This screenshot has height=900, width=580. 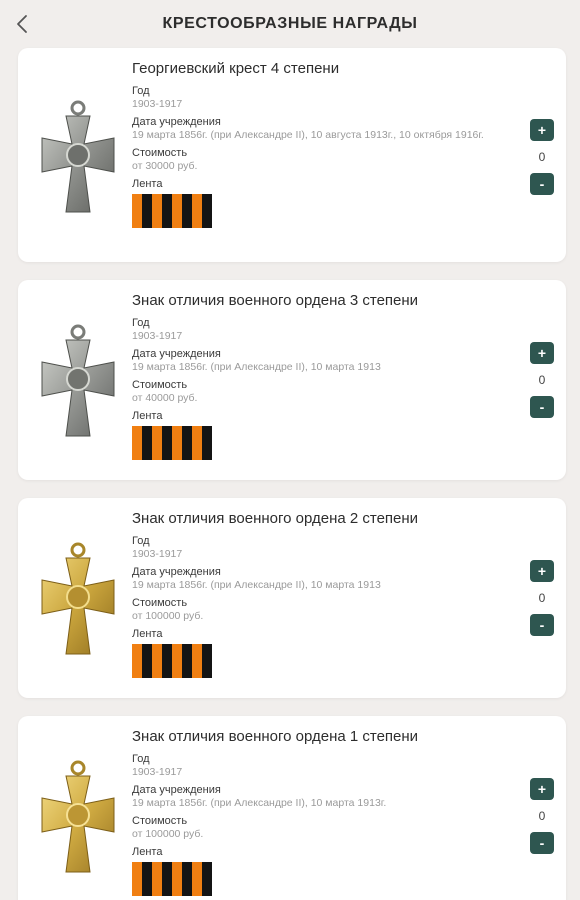 What do you see at coordinates (275, 736) in the screenshot?
I see `award-title: Знак отличия военного ордена 1 степени` at bounding box center [275, 736].